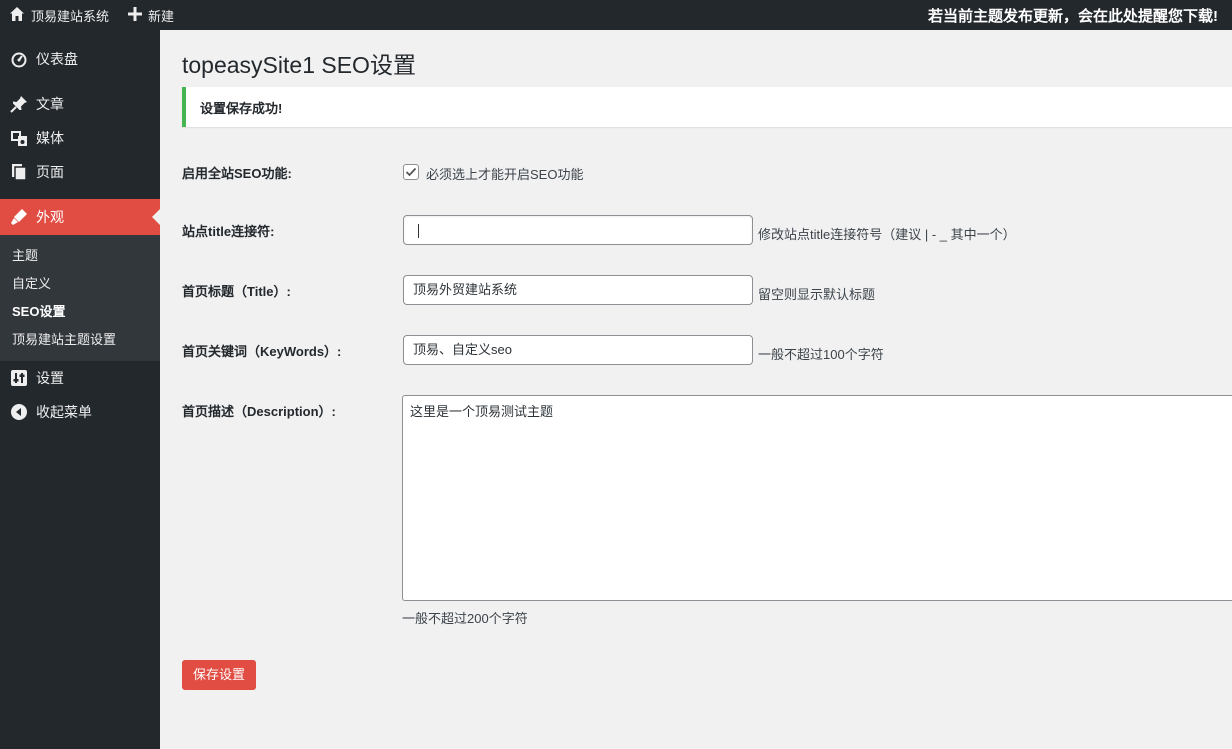 The width and height of the screenshot is (1232, 749). I want to click on site-name: 顶易建站系统, so click(70, 16).